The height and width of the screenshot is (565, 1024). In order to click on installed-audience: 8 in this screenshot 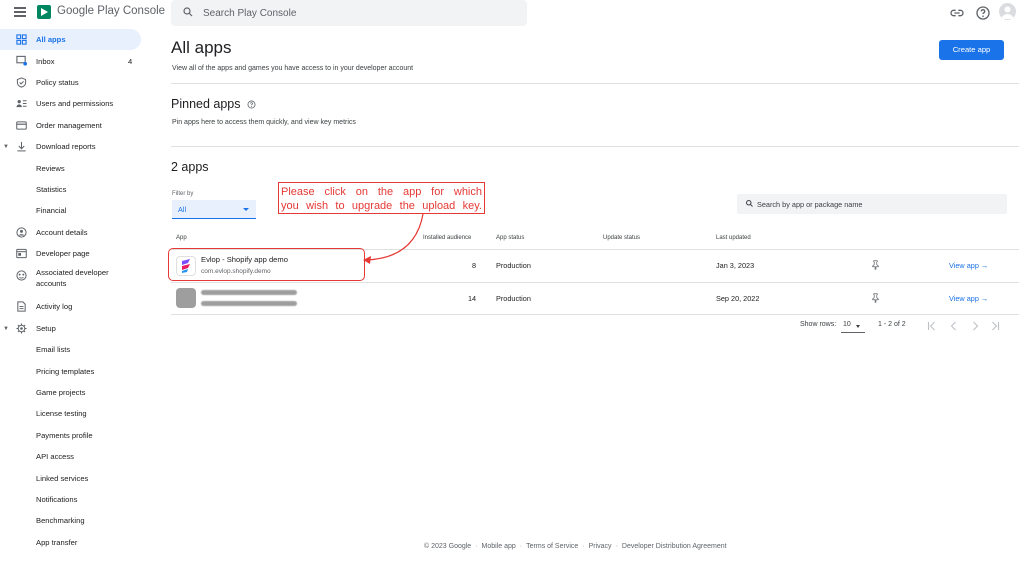, I will do `click(474, 265)`.